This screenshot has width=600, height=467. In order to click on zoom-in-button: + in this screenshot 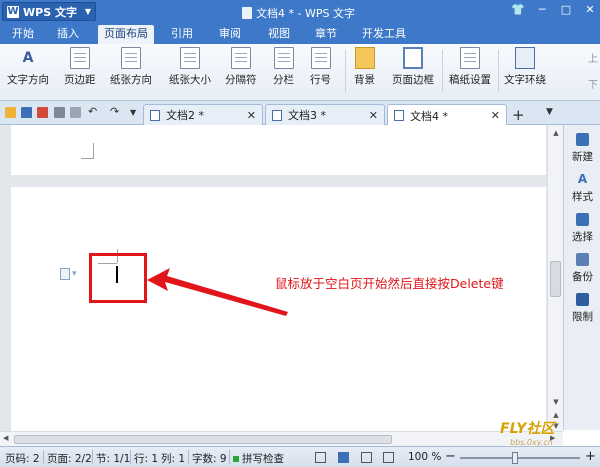, I will do `click(590, 456)`.